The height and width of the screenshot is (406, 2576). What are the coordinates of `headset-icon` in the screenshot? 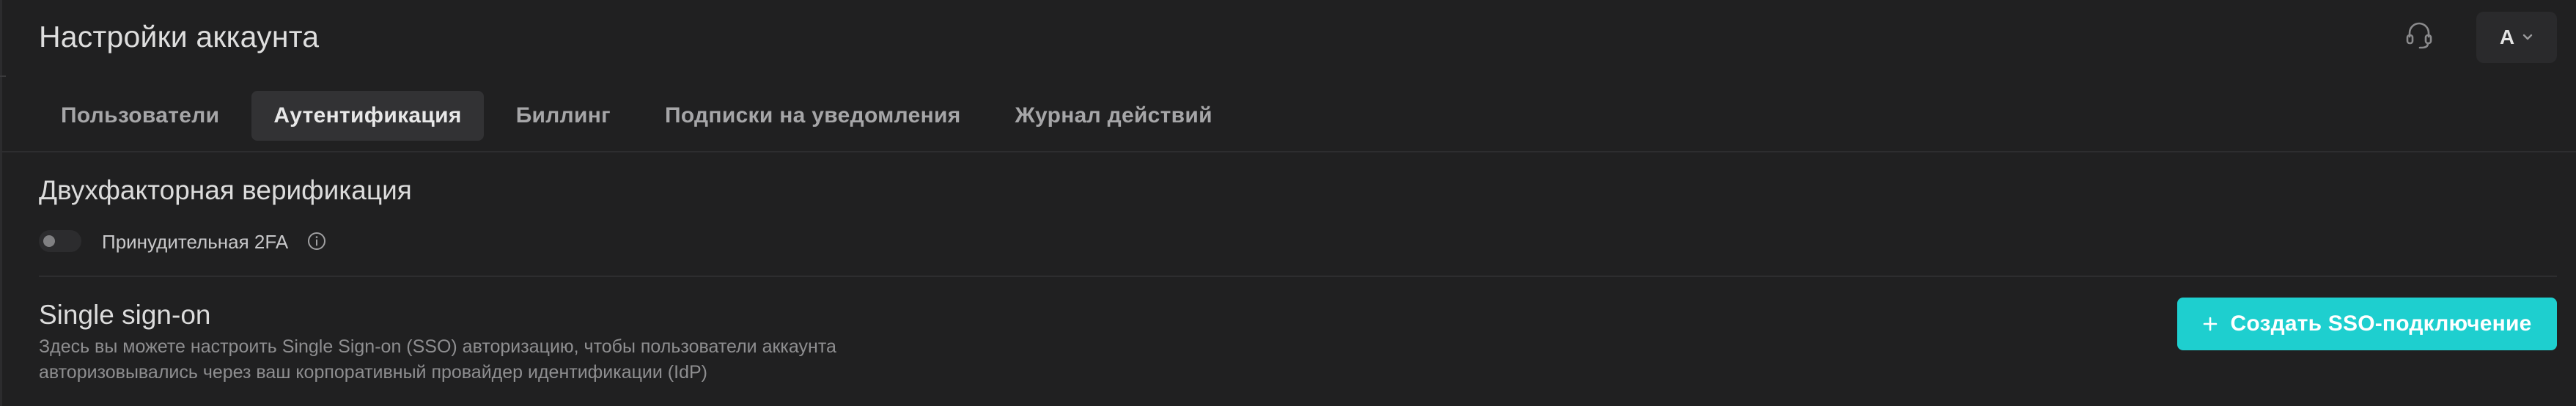 It's located at (2419, 37).